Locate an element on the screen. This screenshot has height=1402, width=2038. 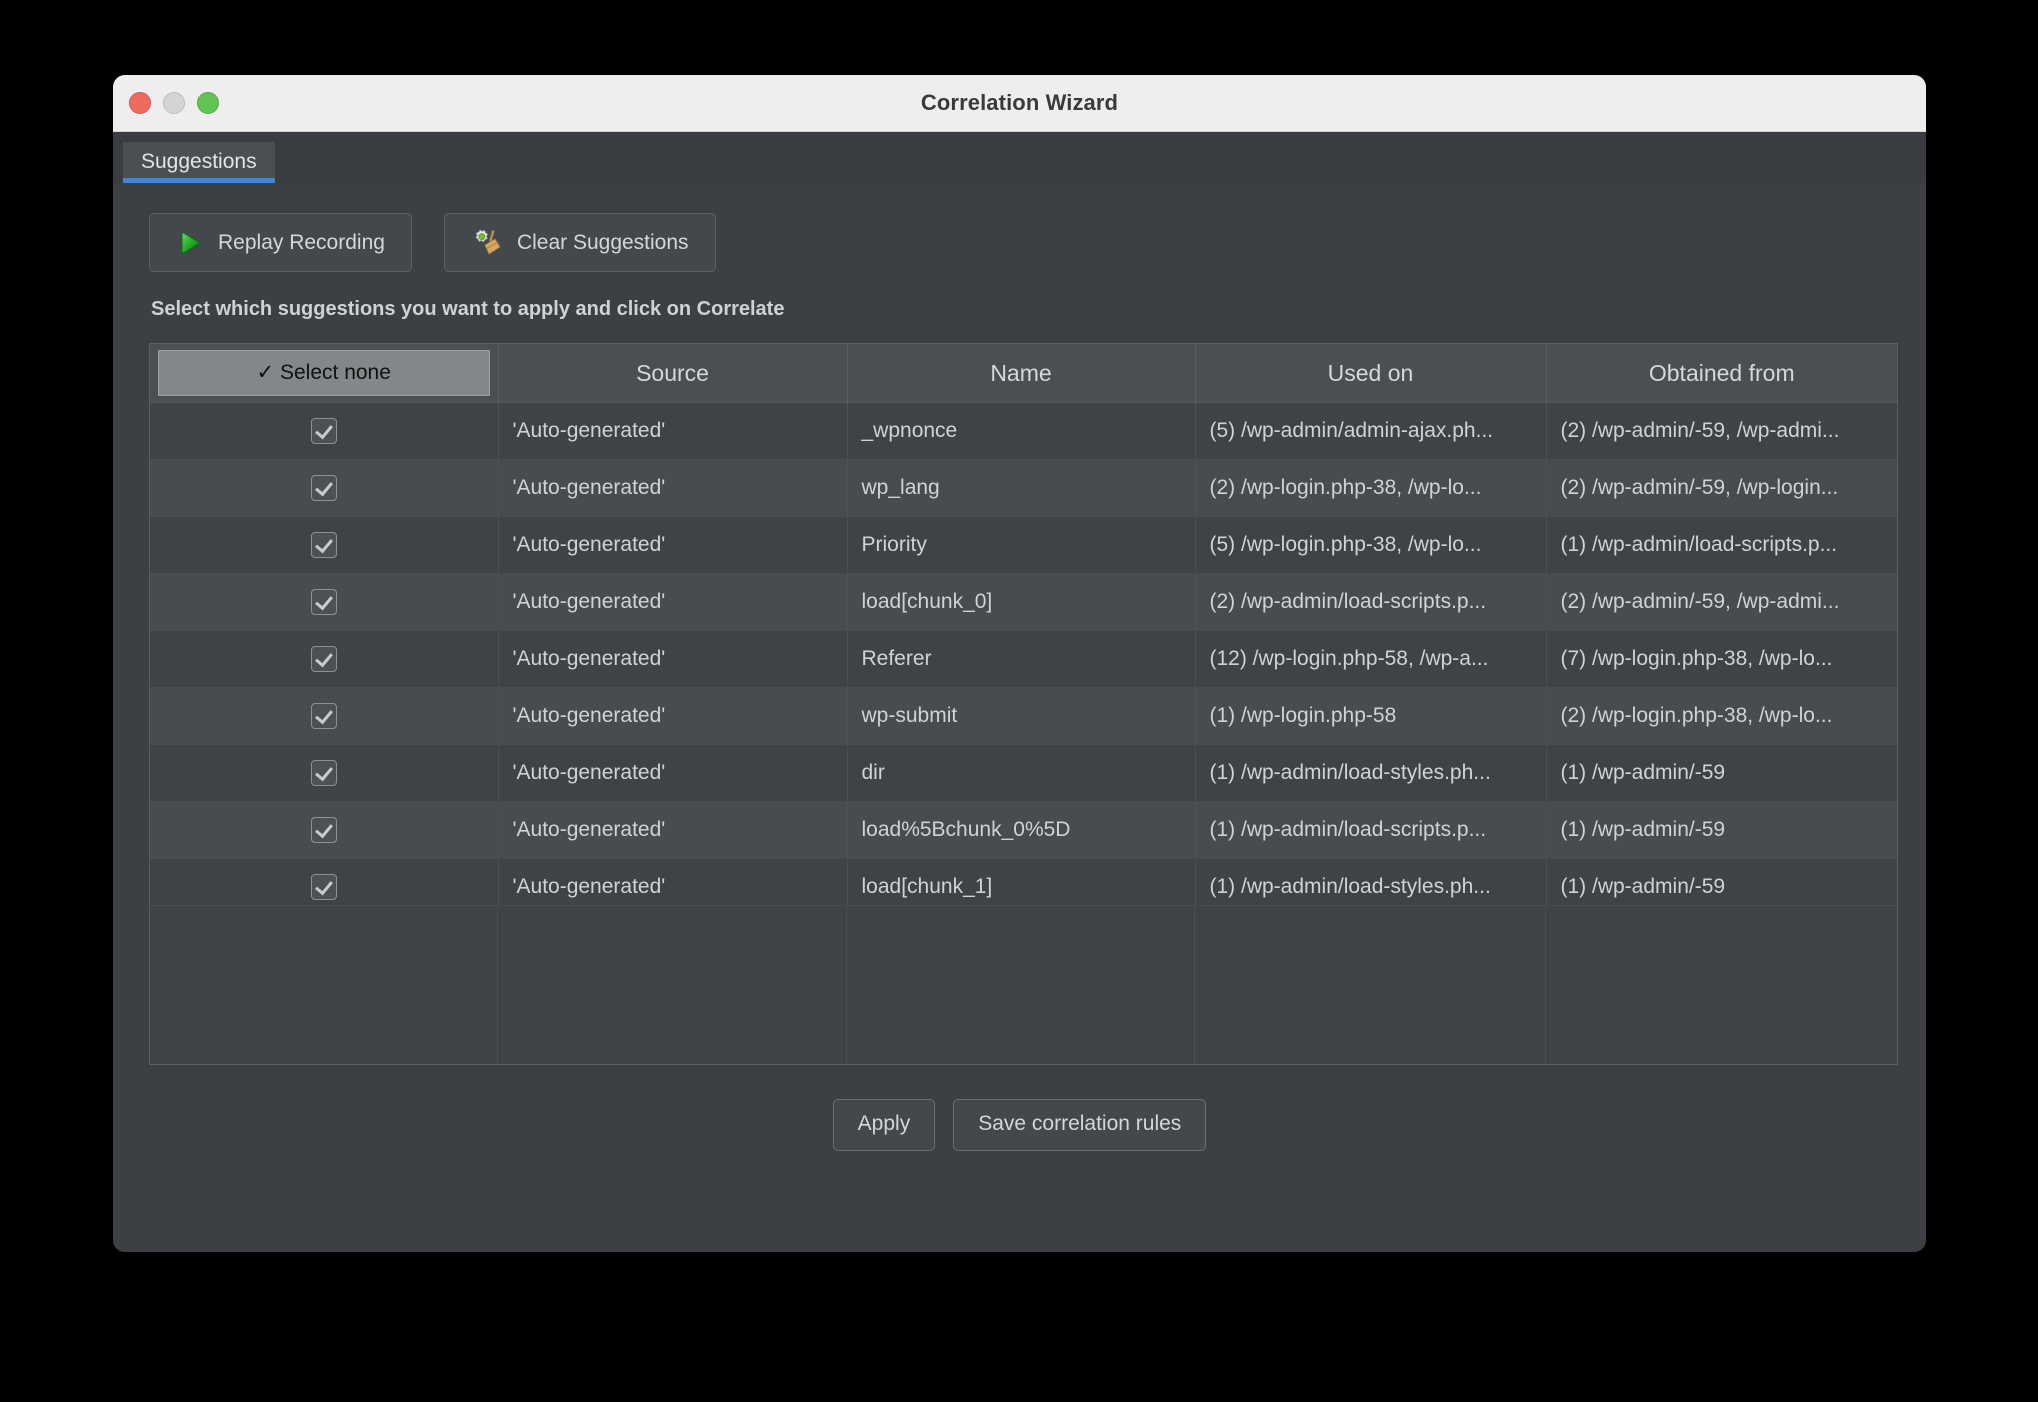
action-toolbar: Replay Recording Clear Suggestions is located at coordinates (1019, 227).